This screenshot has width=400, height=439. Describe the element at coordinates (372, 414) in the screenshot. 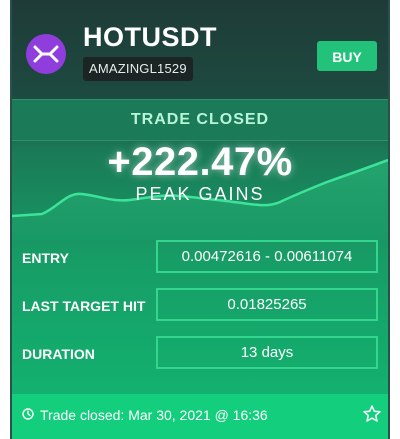

I see `star-icon` at that location.